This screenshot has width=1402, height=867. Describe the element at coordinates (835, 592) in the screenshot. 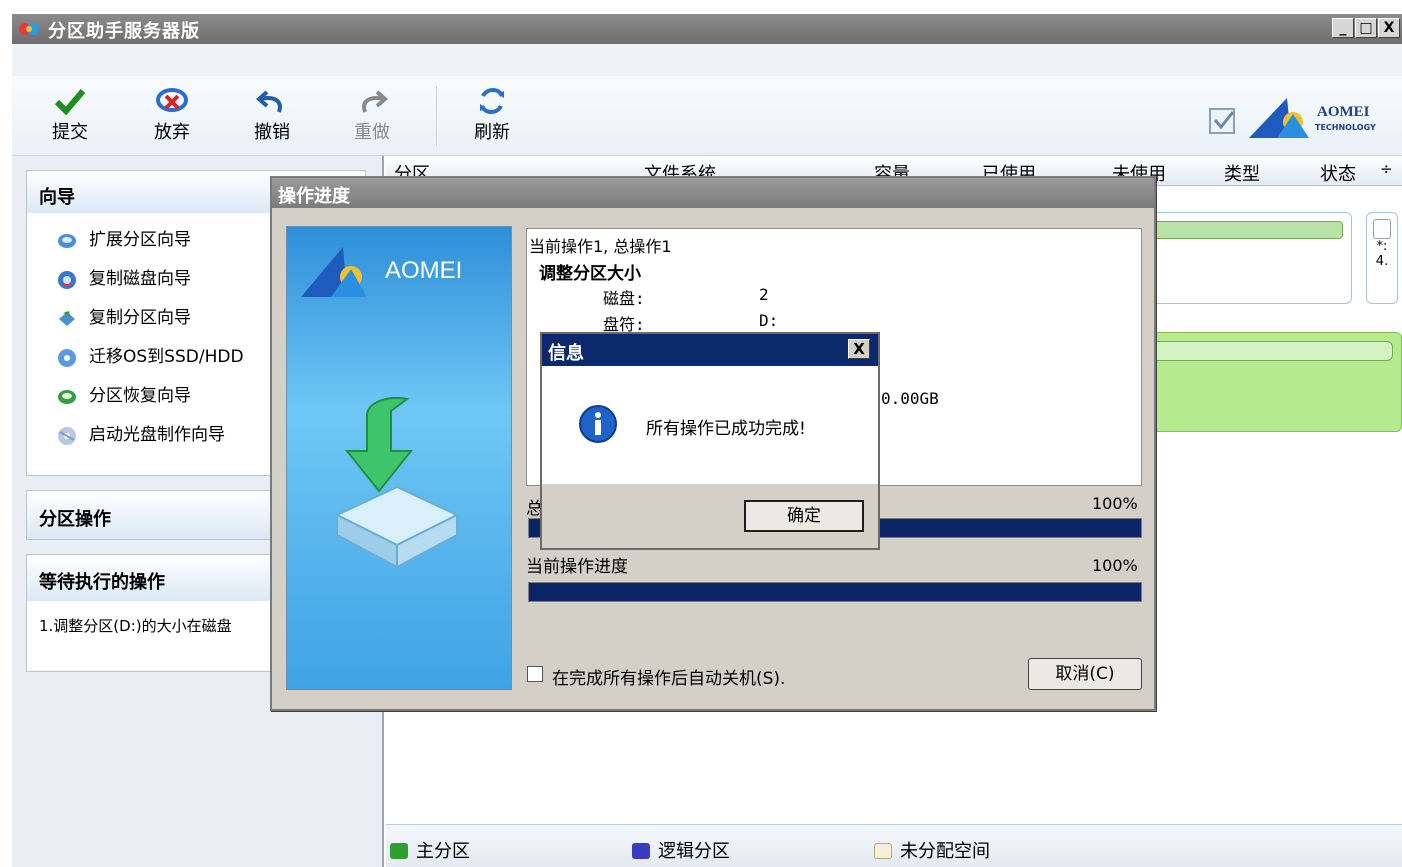

I see `current-progress-bar` at that location.